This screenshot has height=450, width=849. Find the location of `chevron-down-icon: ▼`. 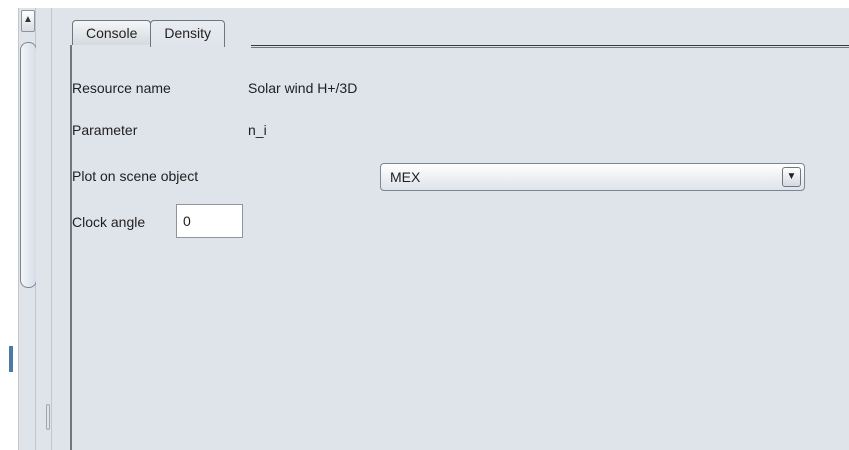

chevron-down-icon: ▼ is located at coordinates (791, 177).